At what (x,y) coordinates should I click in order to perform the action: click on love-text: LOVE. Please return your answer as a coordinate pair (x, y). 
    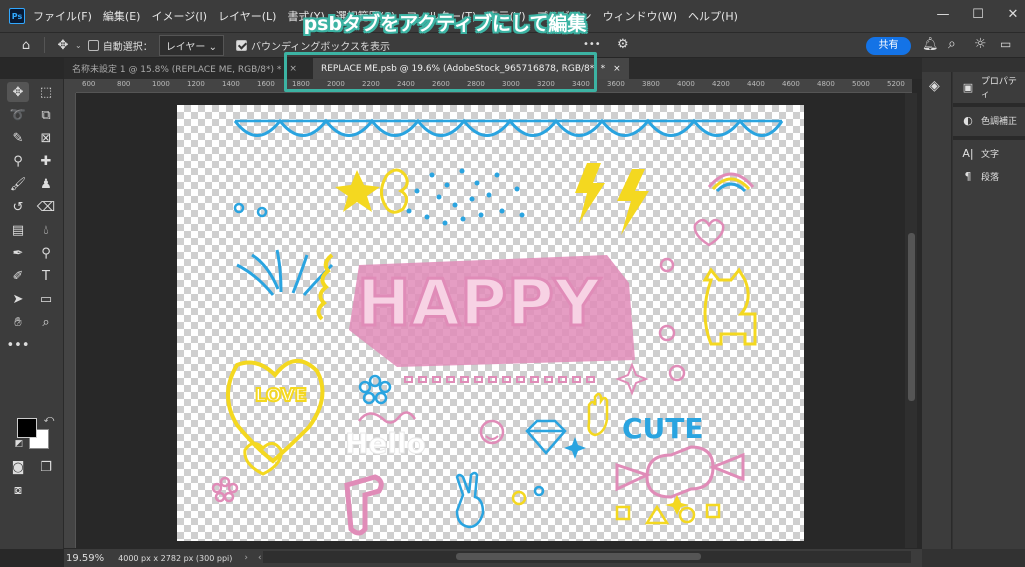
    Looking at the image, I should click on (281, 395).